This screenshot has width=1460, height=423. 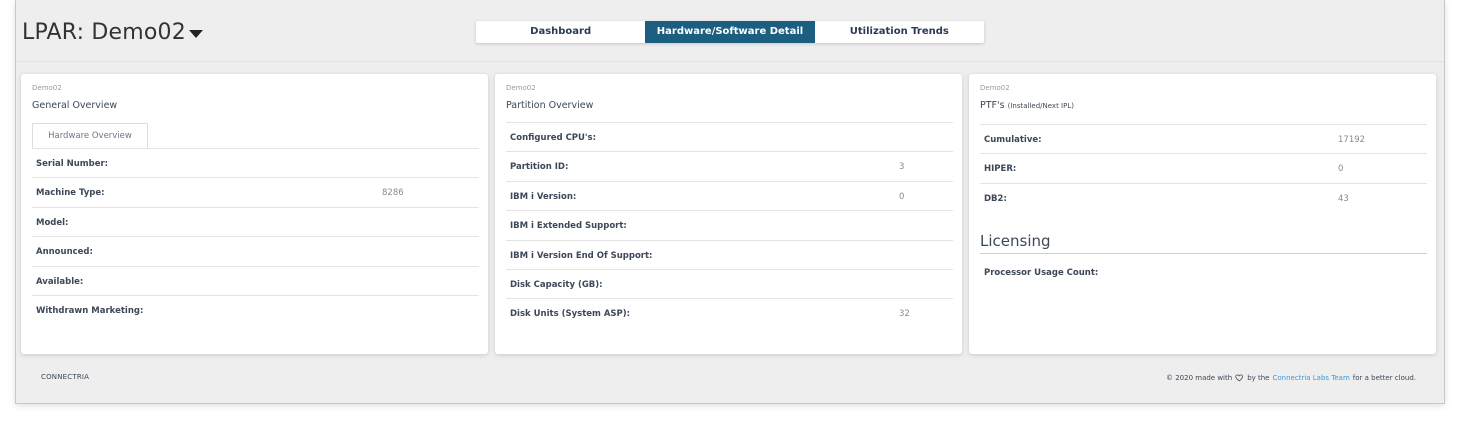 I want to click on table-row: IBM i Extended Support:, so click(x=729, y=224).